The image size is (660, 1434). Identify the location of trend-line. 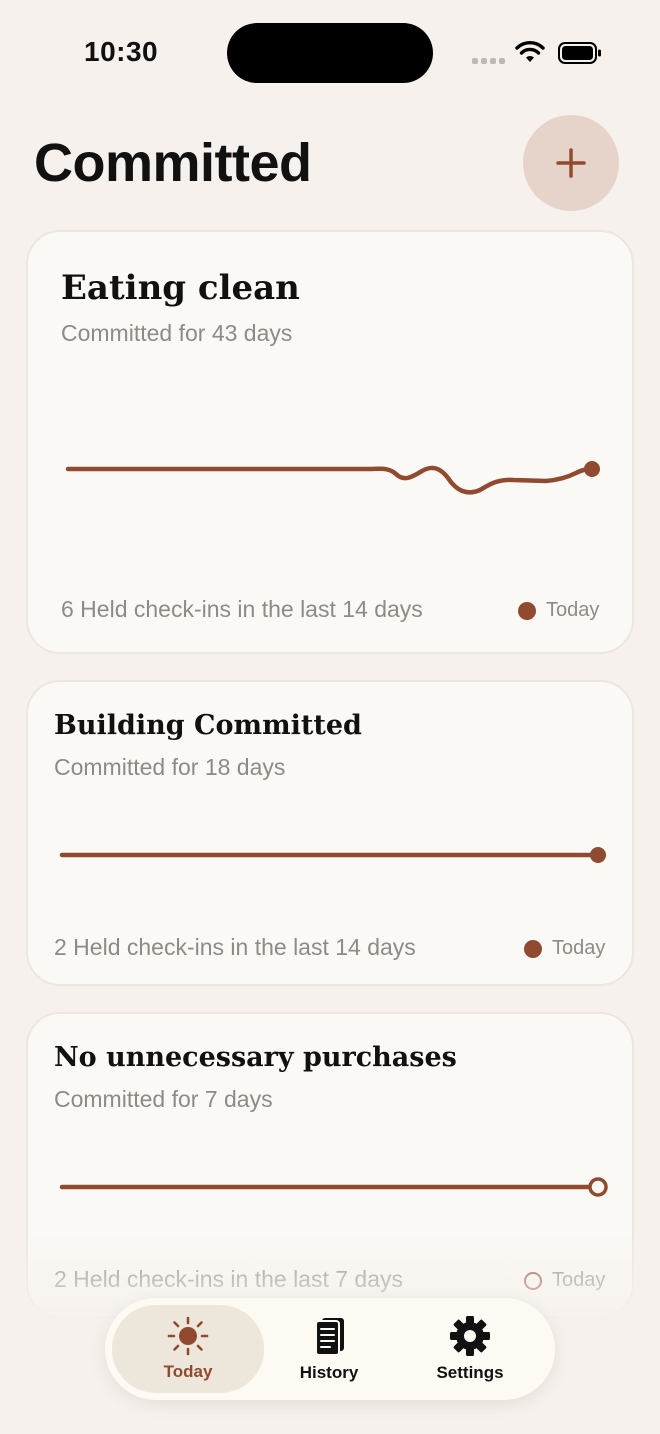
(330, 480).